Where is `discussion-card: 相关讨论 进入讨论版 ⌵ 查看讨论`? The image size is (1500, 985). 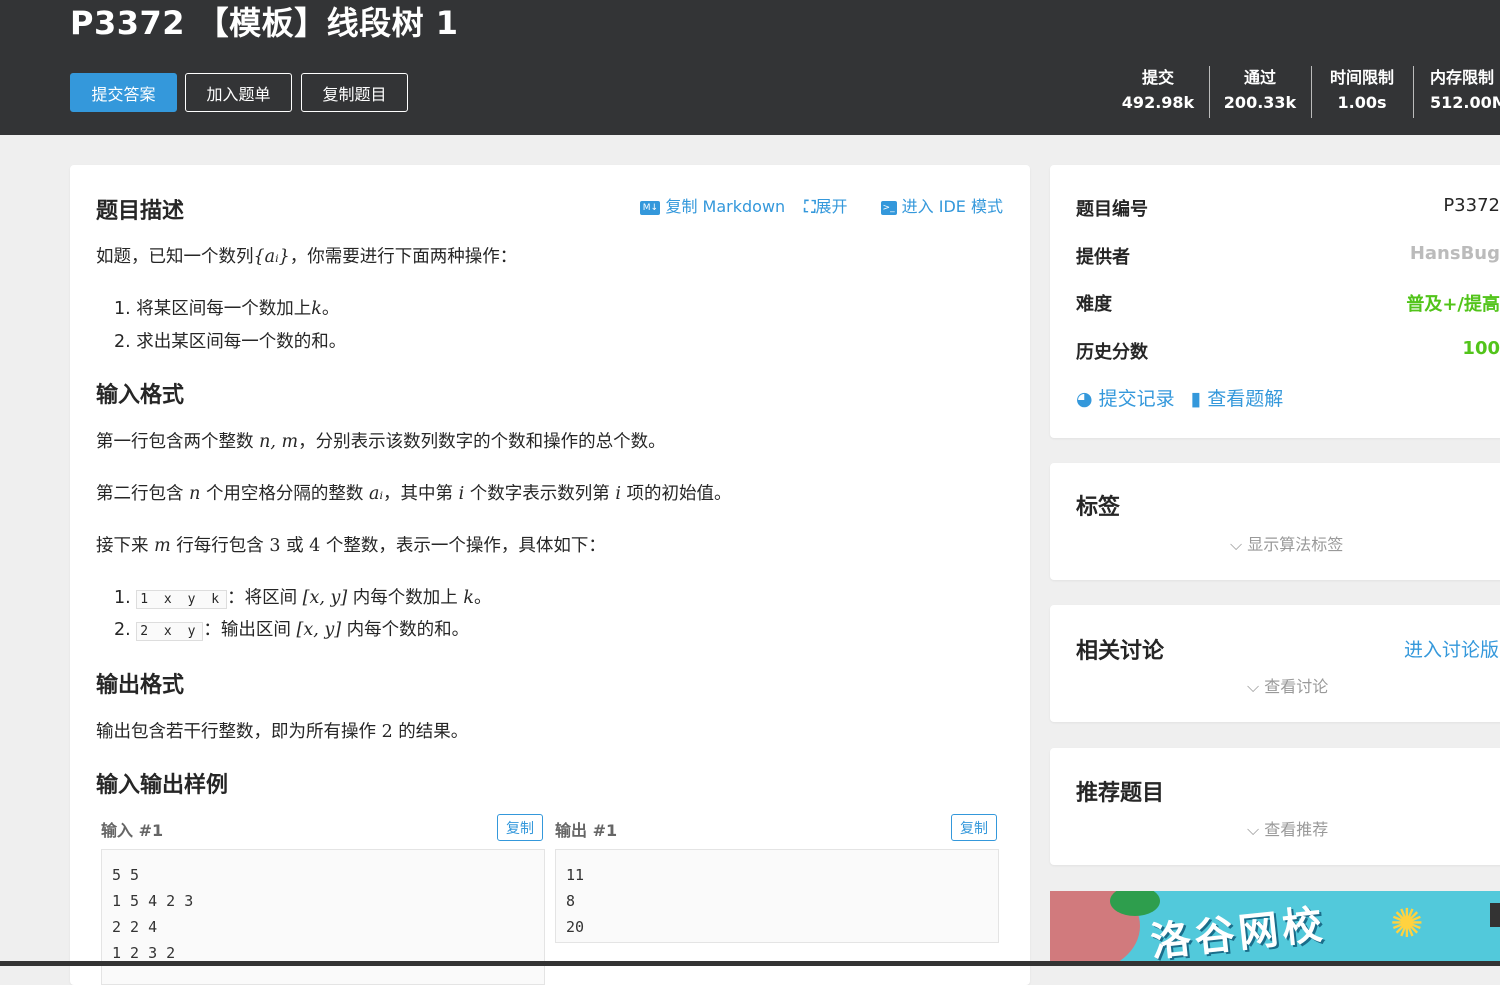
discussion-card: 相关讨论 进入讨论版 ⌵ 查看讨论 is located at coordinates (1275, 663).